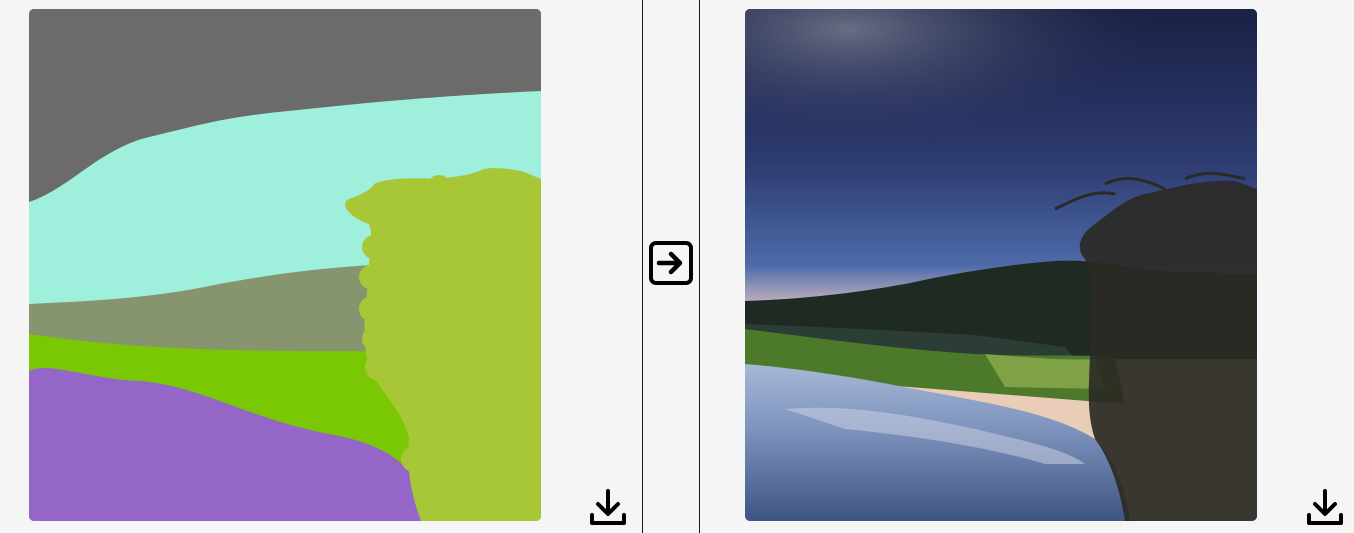 The image size is (1354, 533). I want to click on download-sketch-button, so click(608, 507).